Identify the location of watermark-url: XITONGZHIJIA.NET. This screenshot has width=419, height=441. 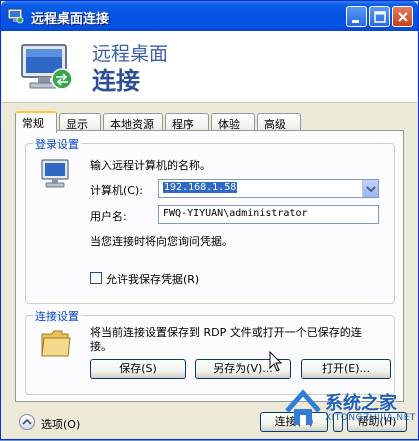
(370, 418).